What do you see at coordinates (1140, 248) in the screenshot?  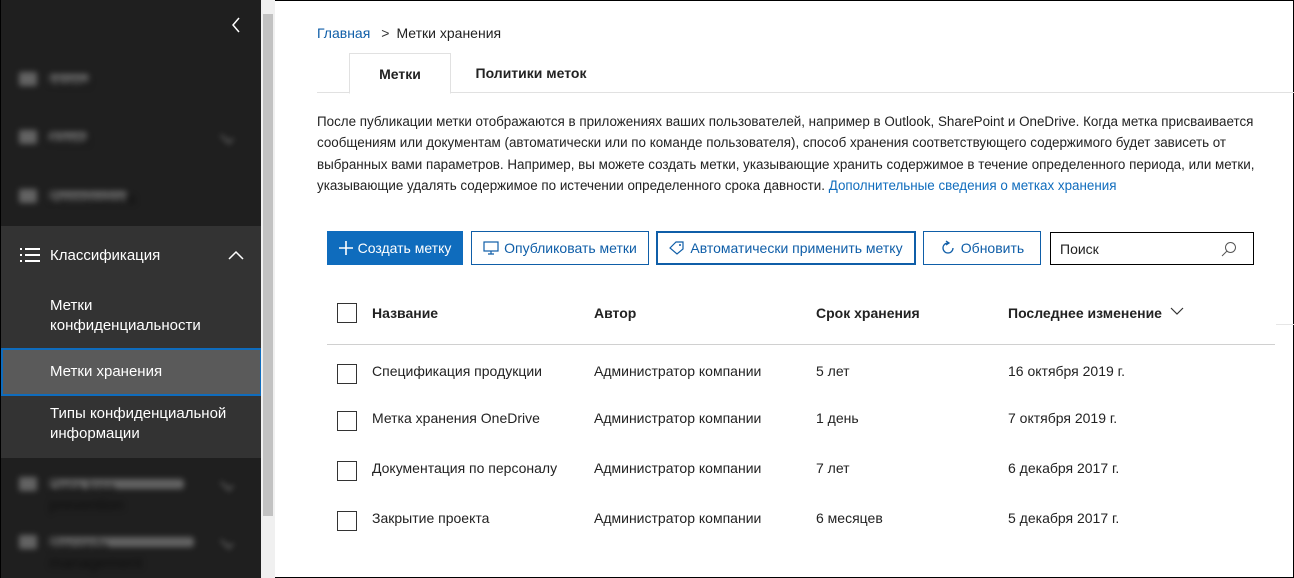 I see `search-input` at bounding box center [1140, 248].